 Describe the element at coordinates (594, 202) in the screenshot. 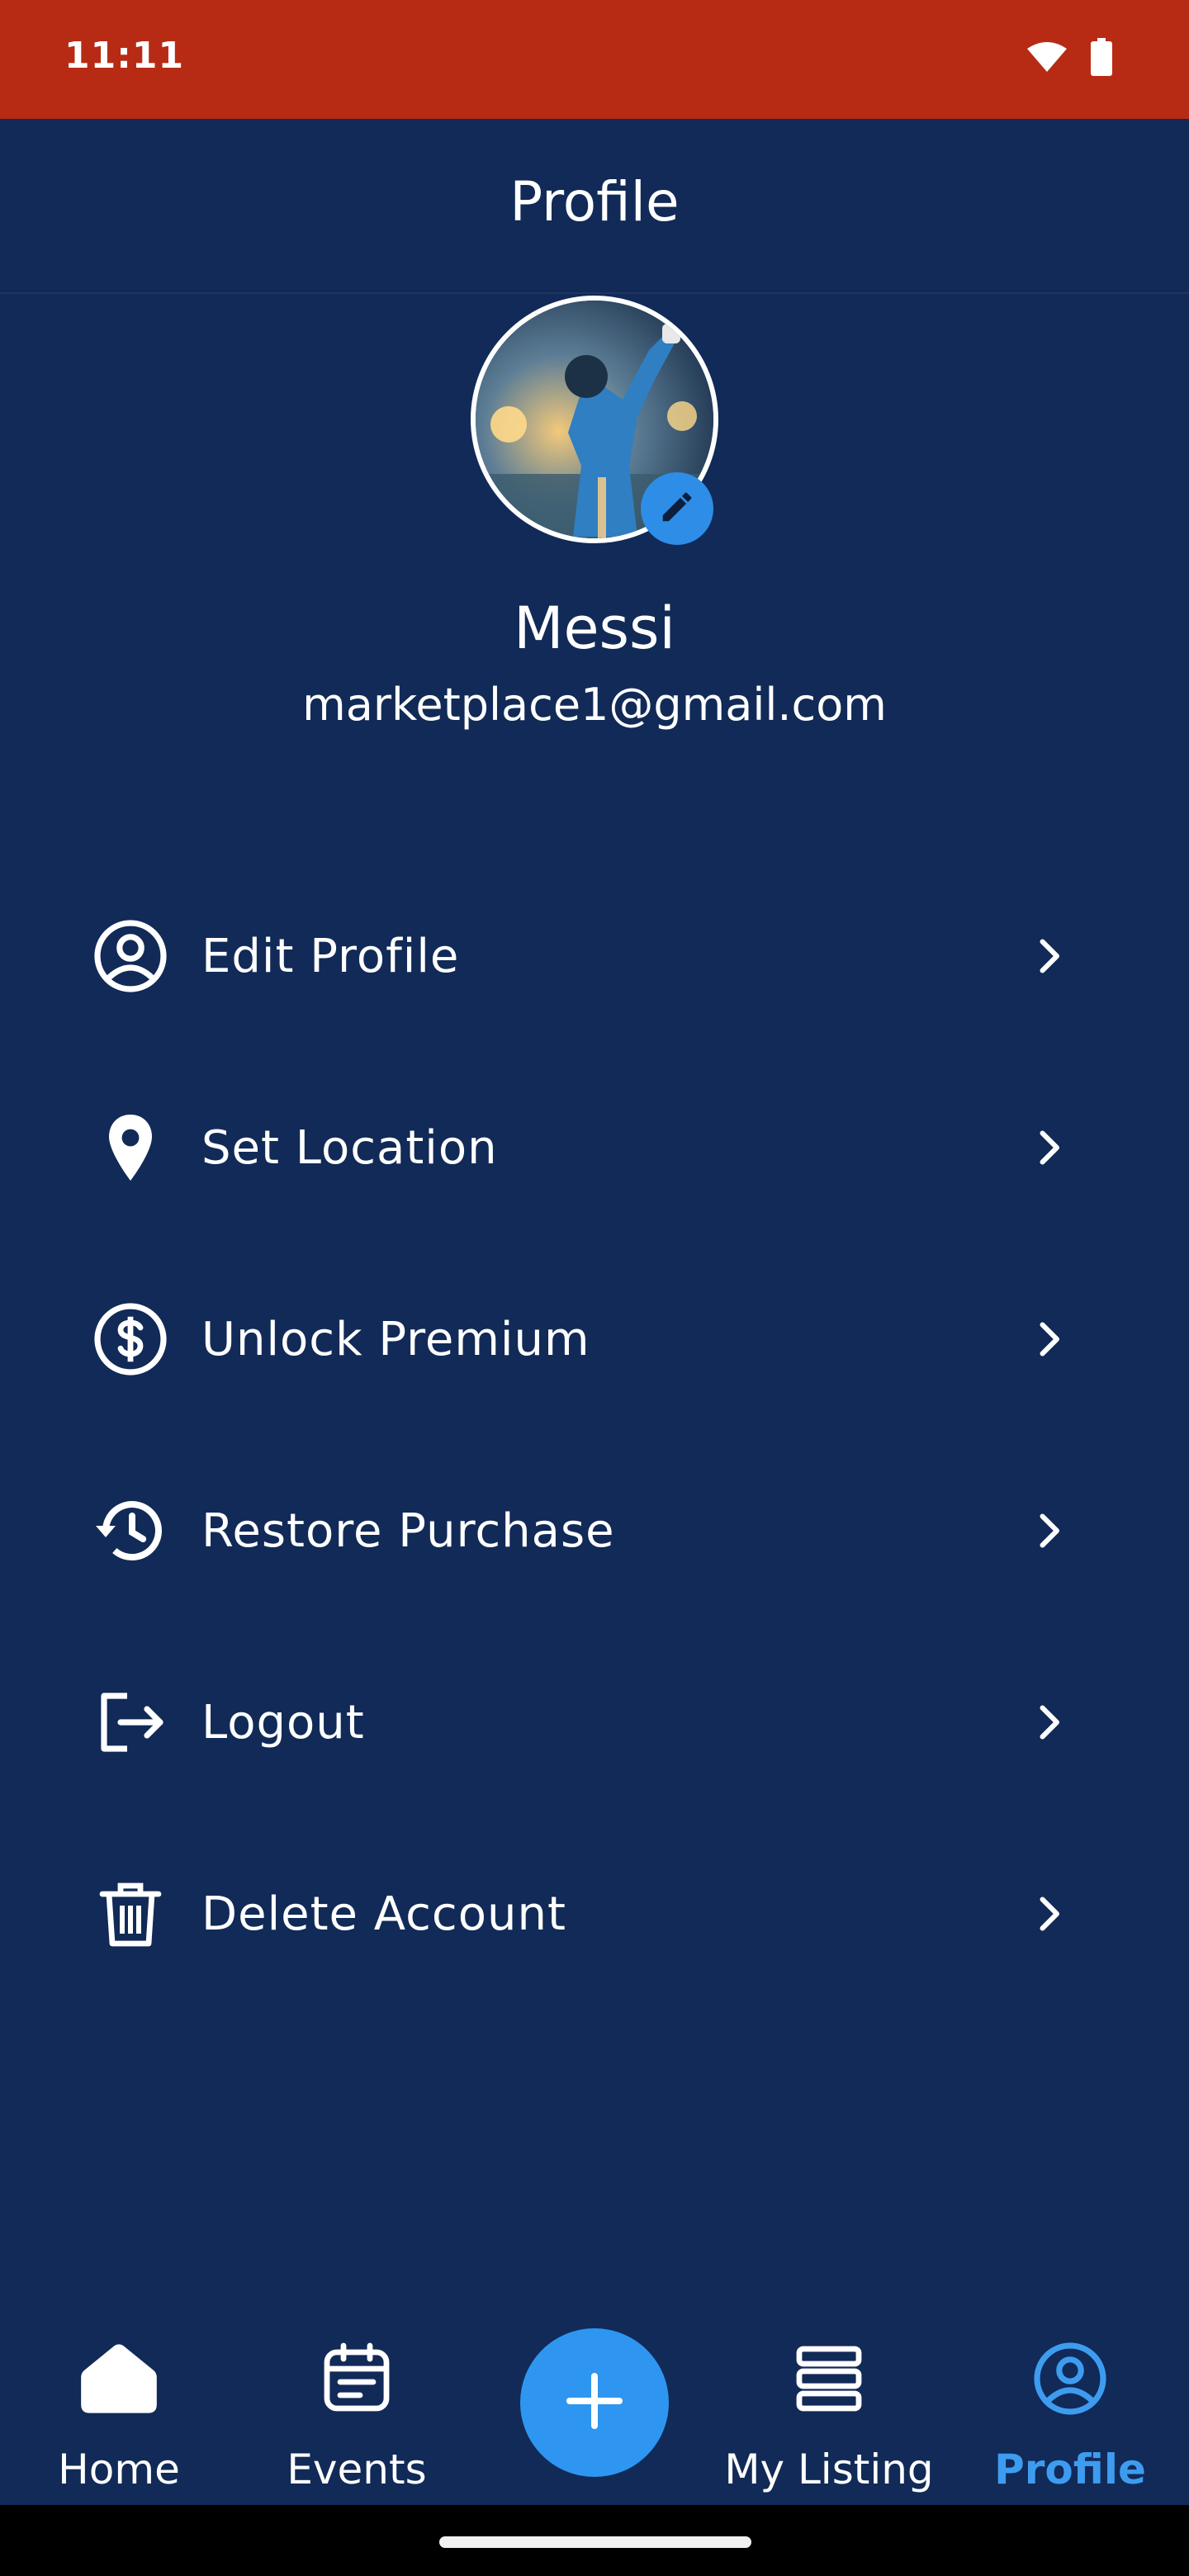

I see `page-title: Profile` at that location.